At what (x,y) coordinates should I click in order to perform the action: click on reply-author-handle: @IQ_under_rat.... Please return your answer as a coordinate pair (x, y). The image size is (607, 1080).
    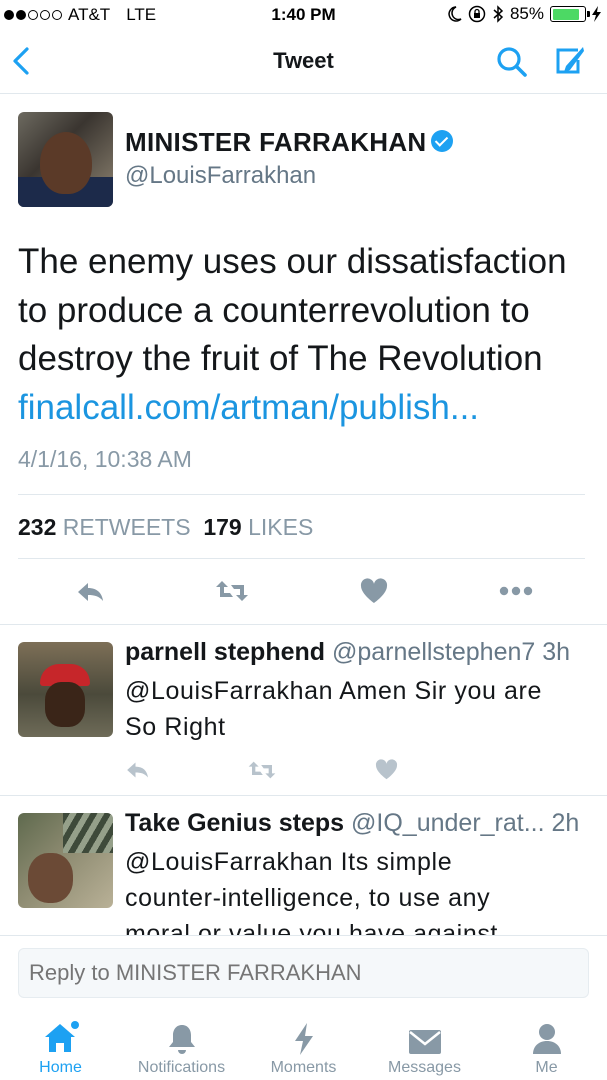
    Looking at the image, I should click on (448, 823).